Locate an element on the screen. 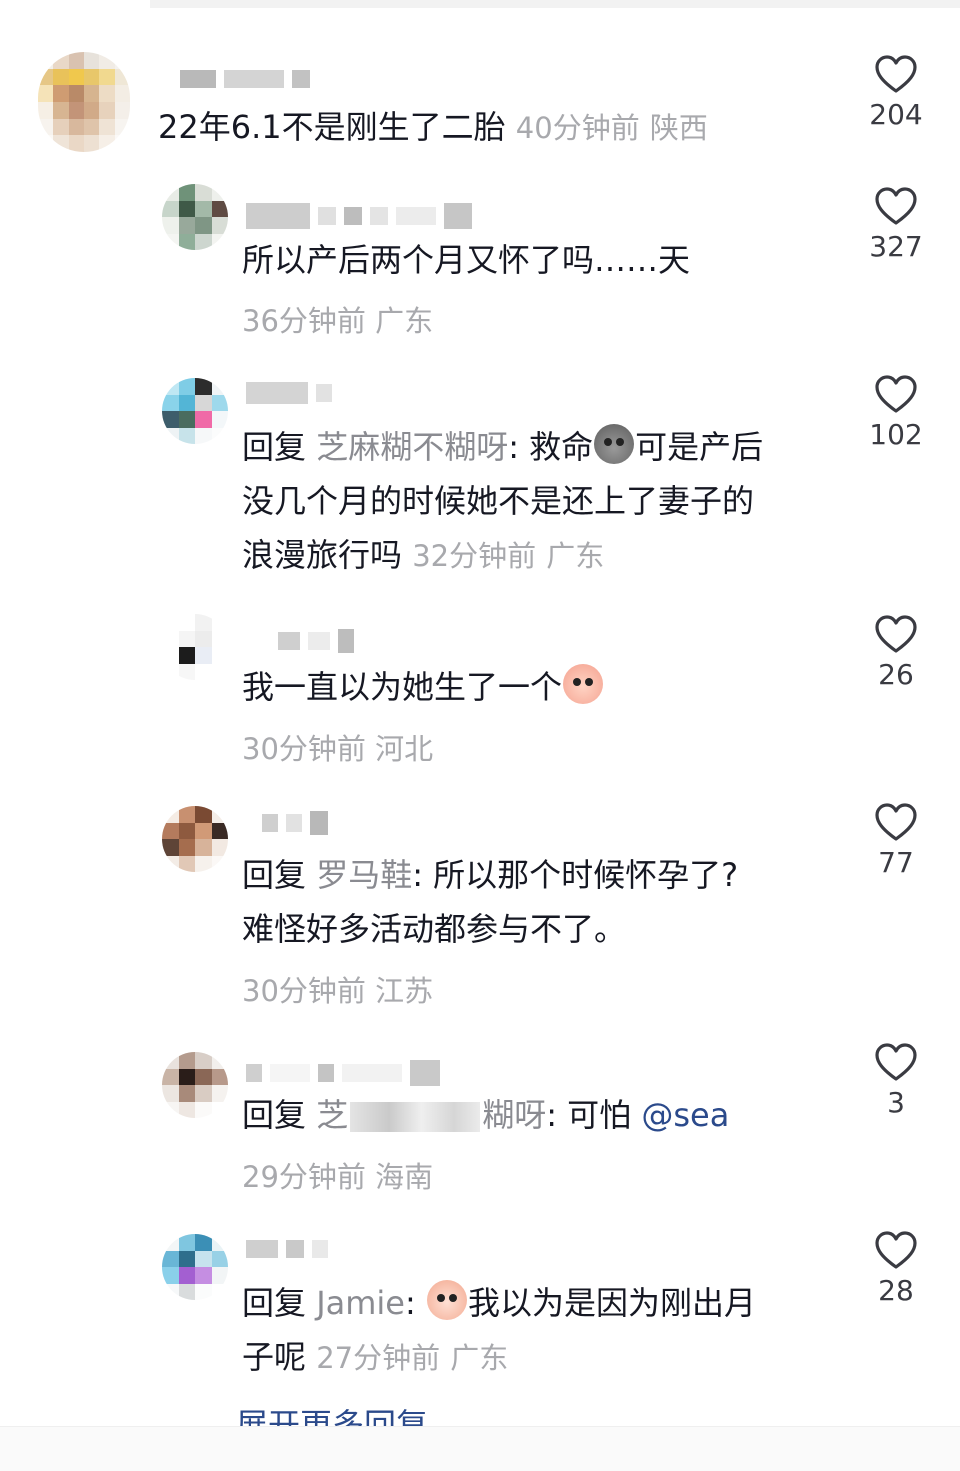 Image resolution: width=960 pixels, height=1471 pixels. like-button: 28 is located at coordinates (896, 1268).